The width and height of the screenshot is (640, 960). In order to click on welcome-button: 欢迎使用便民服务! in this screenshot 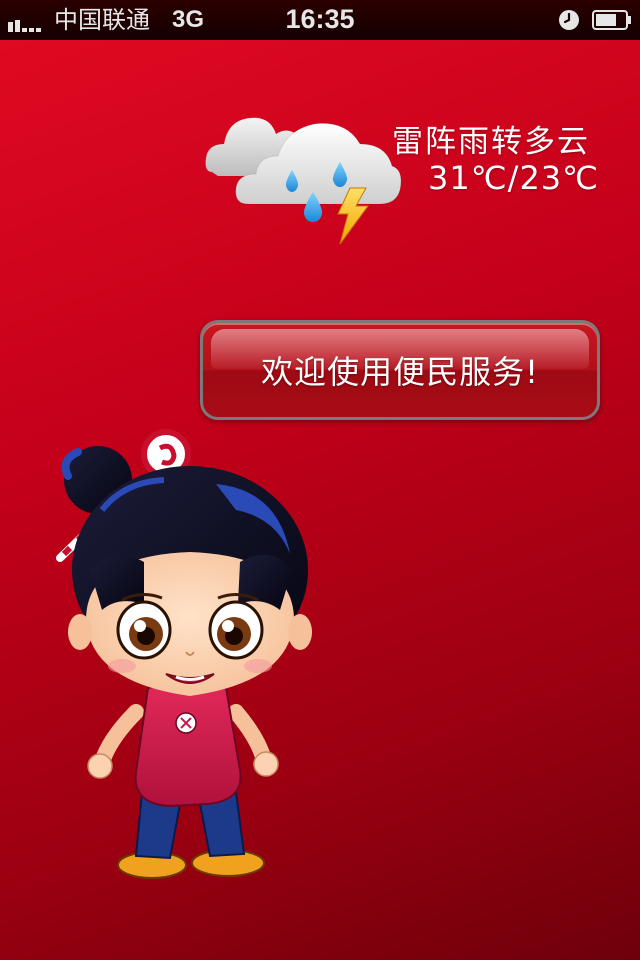, I will do `click(400, 370)`.